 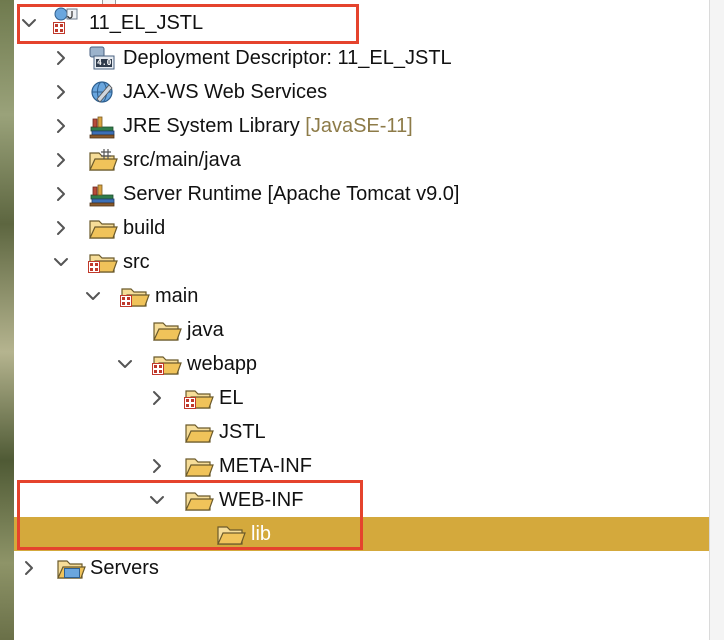 I want to click on dd-version-badge: 4.0, so click(x=104, y=62).